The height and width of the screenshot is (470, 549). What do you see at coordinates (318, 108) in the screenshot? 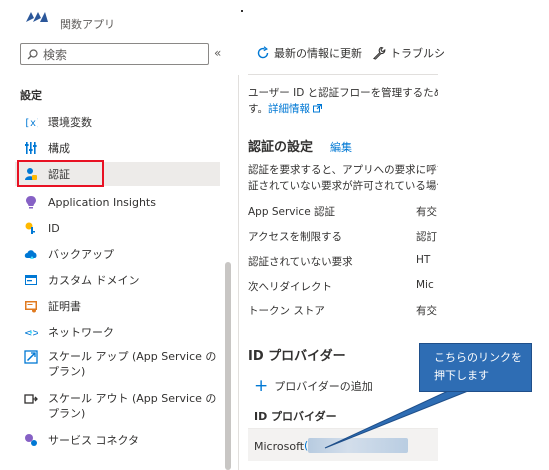
I see `external-link-icon` at bounding box center [318, 108].